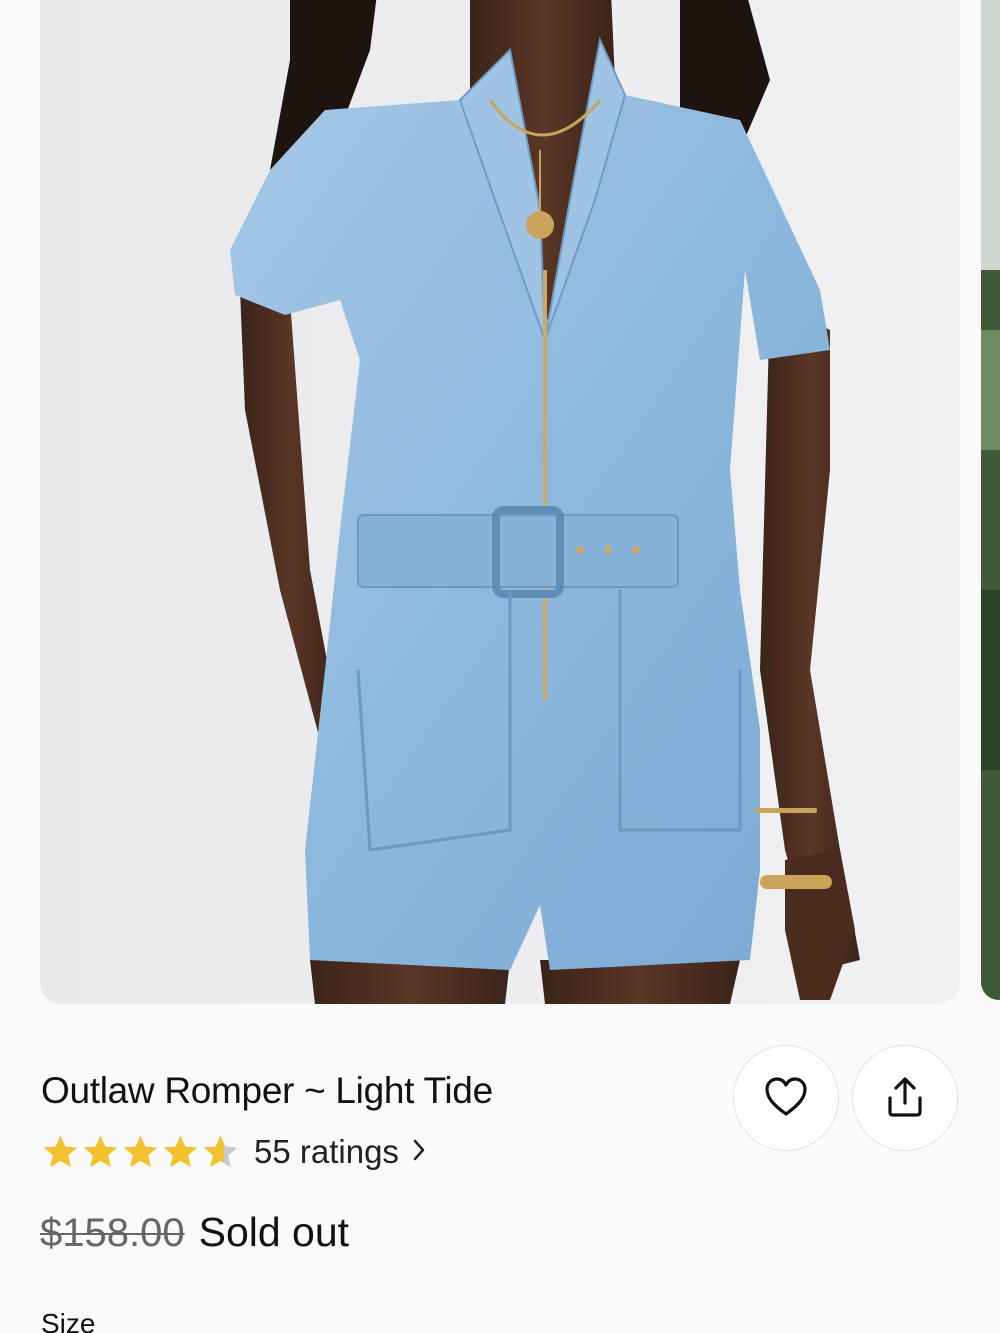 This screenshot has height=1333, width=1000. I want to click on heart-icon, so click(786, 1098).